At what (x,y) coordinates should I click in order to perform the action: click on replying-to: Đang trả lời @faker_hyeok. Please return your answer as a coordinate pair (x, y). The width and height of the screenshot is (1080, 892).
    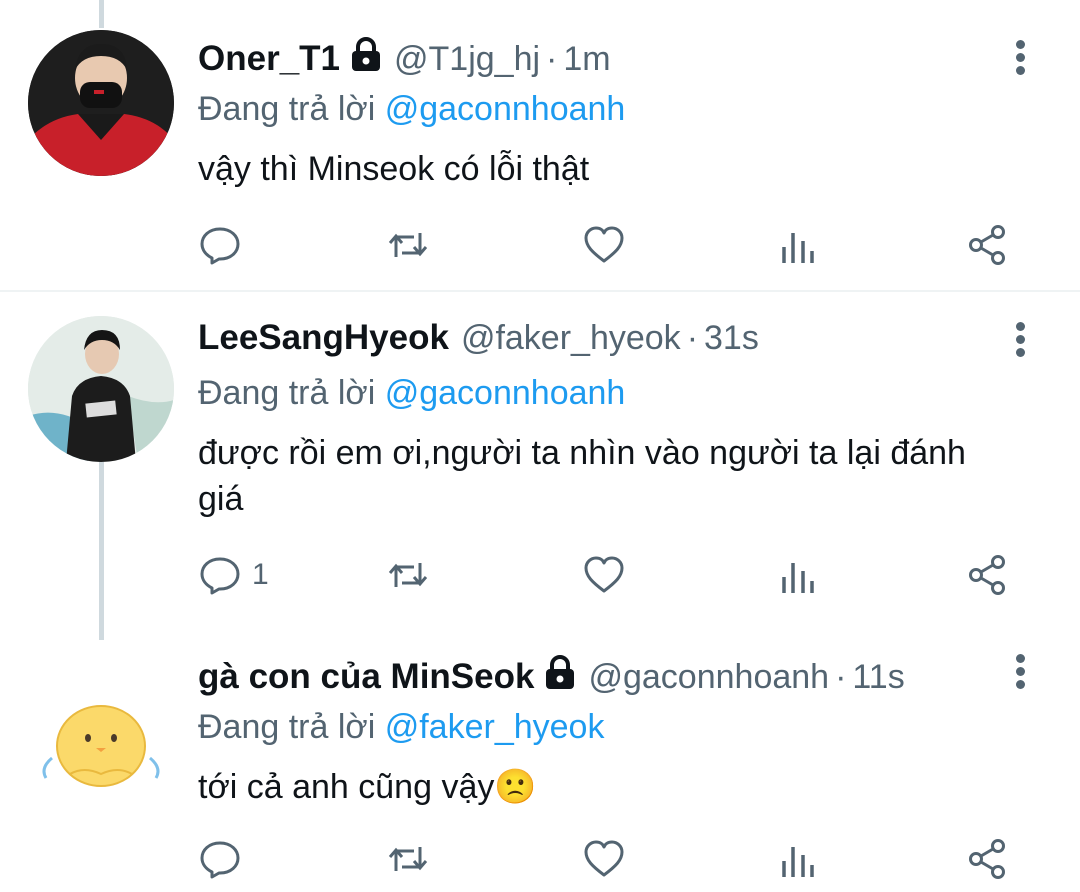
    Looking at the image, I should click on (604, 727).